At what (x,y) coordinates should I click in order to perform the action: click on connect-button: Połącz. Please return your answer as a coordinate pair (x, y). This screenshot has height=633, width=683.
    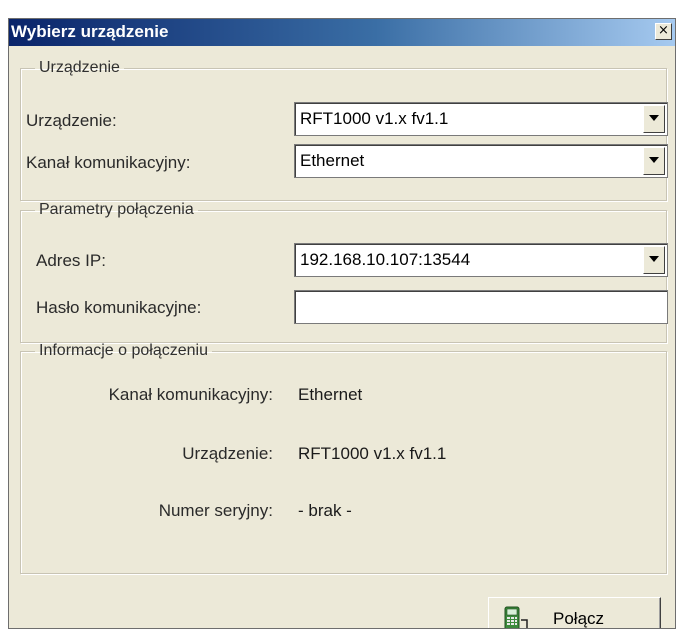
    Looking at the image, I should click on (574, 612).